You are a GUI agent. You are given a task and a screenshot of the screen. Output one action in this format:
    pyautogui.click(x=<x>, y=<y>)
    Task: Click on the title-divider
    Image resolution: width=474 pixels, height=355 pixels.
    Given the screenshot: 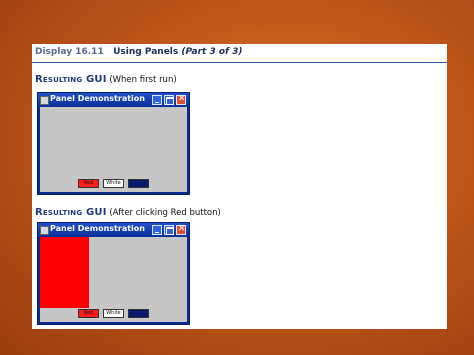 What is the action you would take?
    pyautogui.click(x=239, y=62)
    